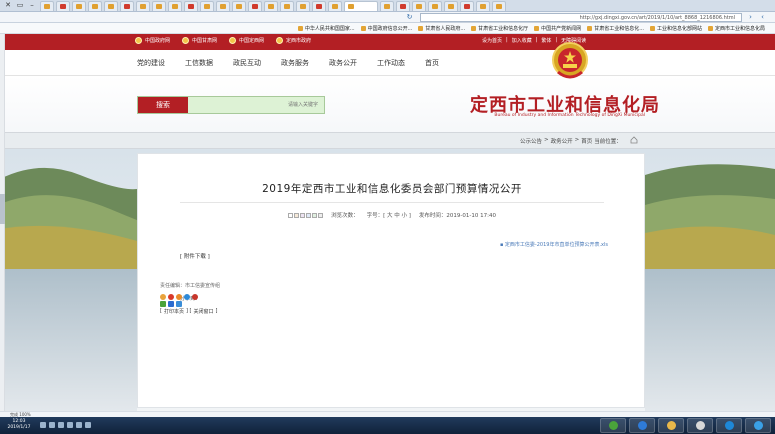 This screenshot has width=775, height=434. Describe the element at coordinates (199, 40) in the screenshot. I see `portal-link: 中国甘肃网` at that location.